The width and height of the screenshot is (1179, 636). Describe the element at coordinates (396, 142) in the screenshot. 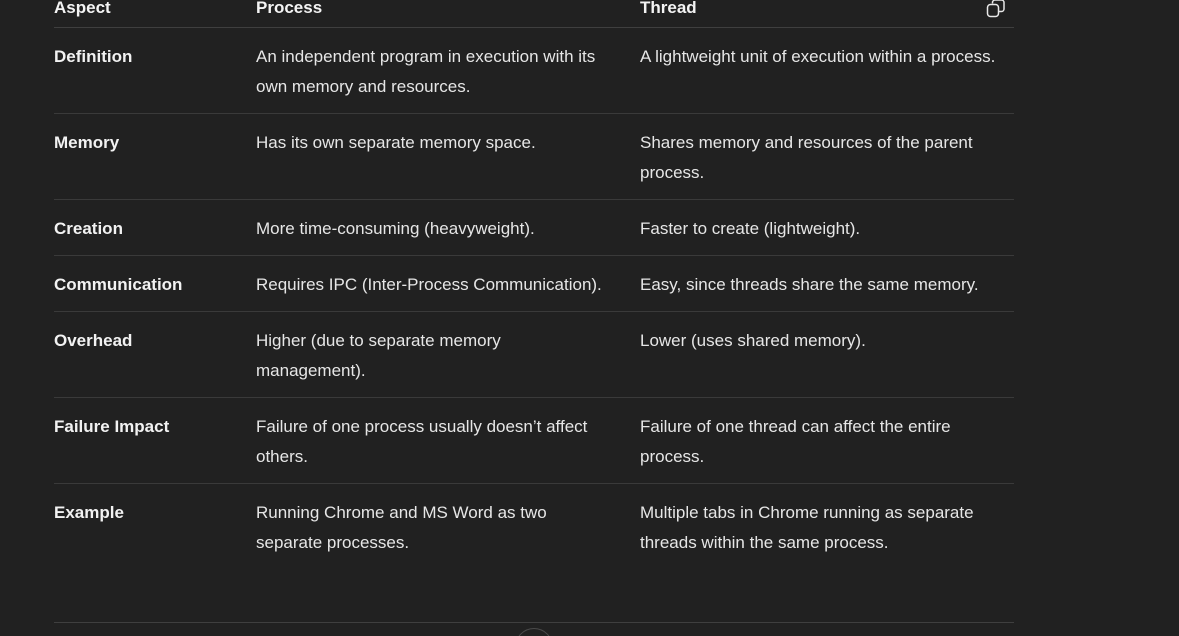

I see `row-process: Has its own separate memory space.` at that location.